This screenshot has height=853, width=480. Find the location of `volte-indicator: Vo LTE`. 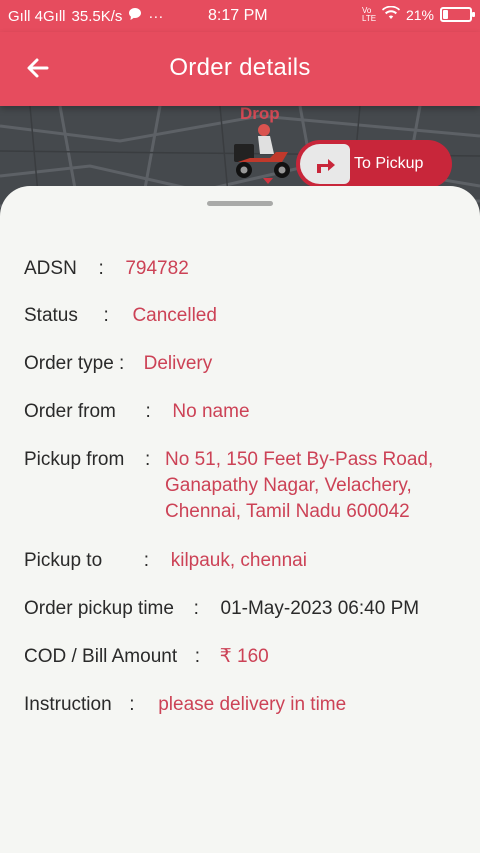

volte-indicator: Vo LTE is located at coordinates (369, 14).